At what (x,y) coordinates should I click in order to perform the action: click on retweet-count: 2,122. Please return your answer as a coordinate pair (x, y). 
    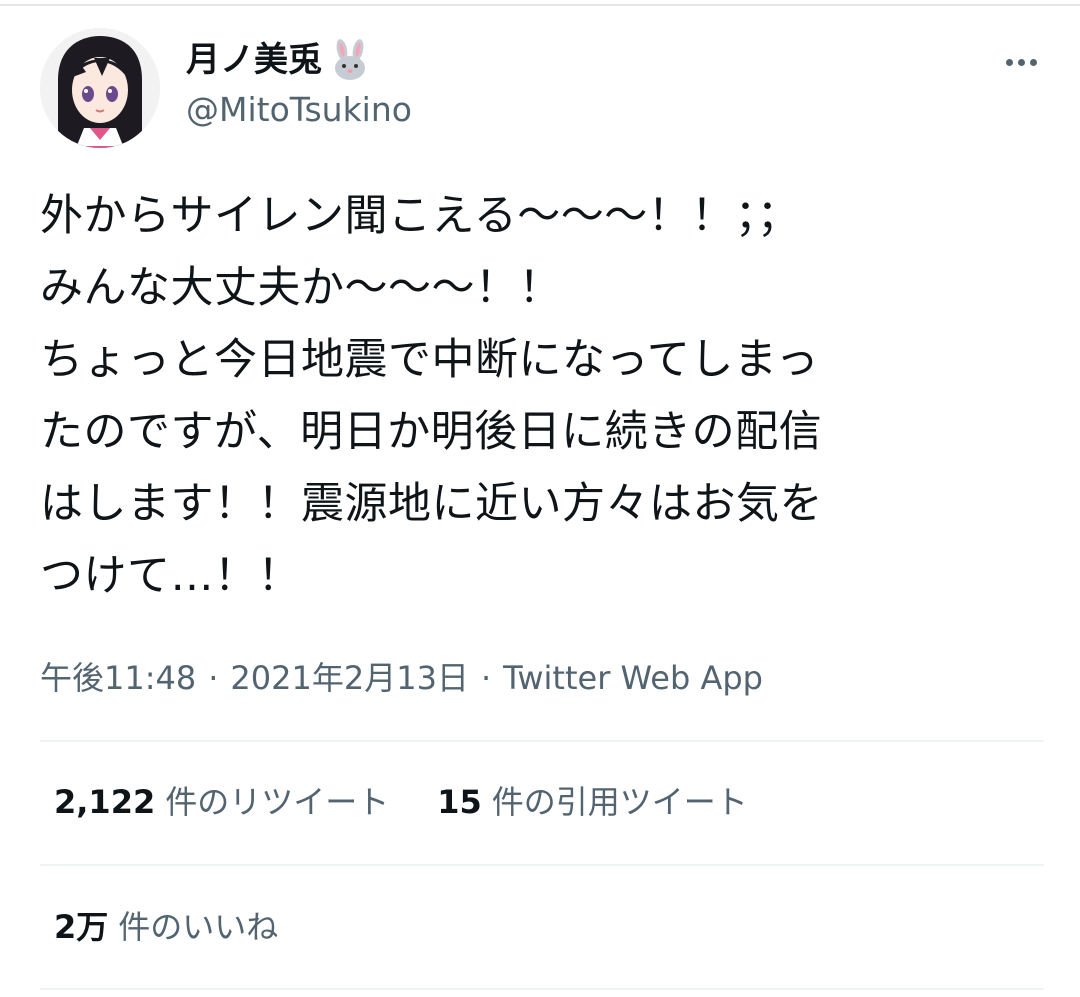
    Looking at the image, I should click on (105, 802).